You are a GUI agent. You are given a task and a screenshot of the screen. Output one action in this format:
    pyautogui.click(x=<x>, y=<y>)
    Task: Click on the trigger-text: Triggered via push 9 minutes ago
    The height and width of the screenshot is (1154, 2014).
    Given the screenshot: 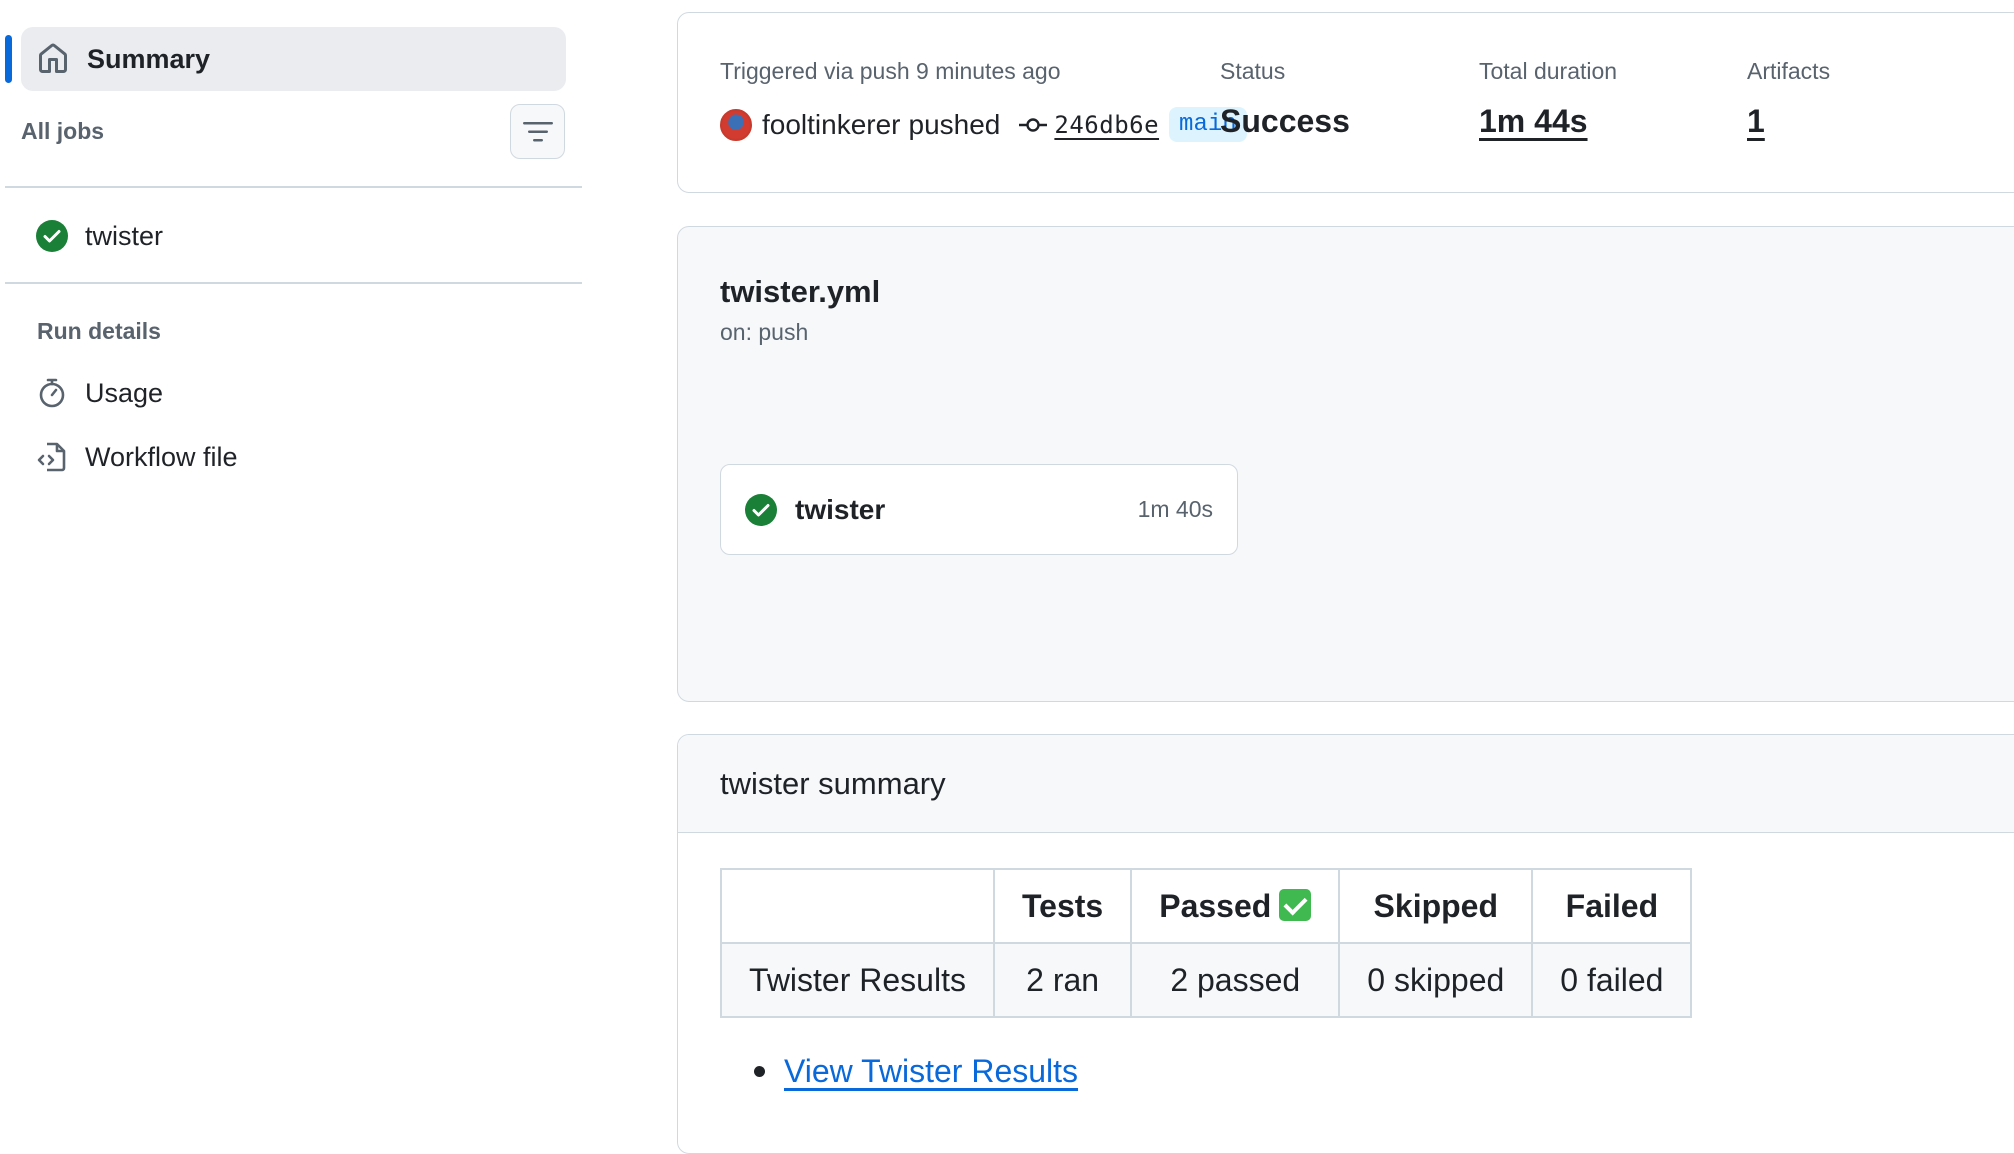 What is the action you would take?
    pyautogui.click(x=890, y=71)
    